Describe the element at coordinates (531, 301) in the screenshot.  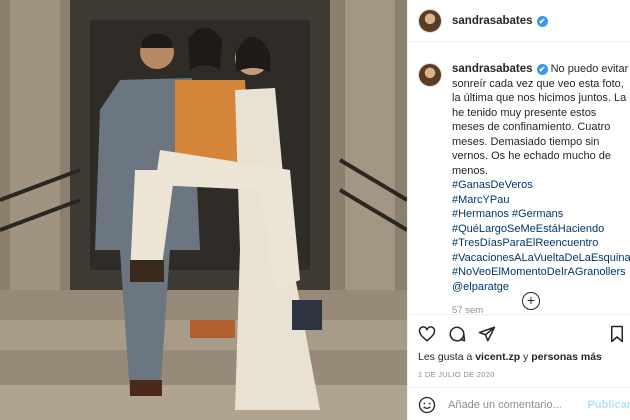
I see `load-more-comments-plus-icon: +` at that location.